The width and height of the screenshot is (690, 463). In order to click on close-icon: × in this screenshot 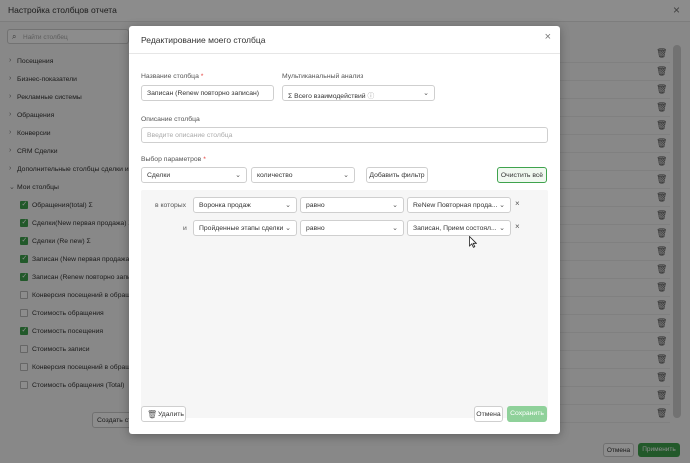, I will do `click(548, 37)`.